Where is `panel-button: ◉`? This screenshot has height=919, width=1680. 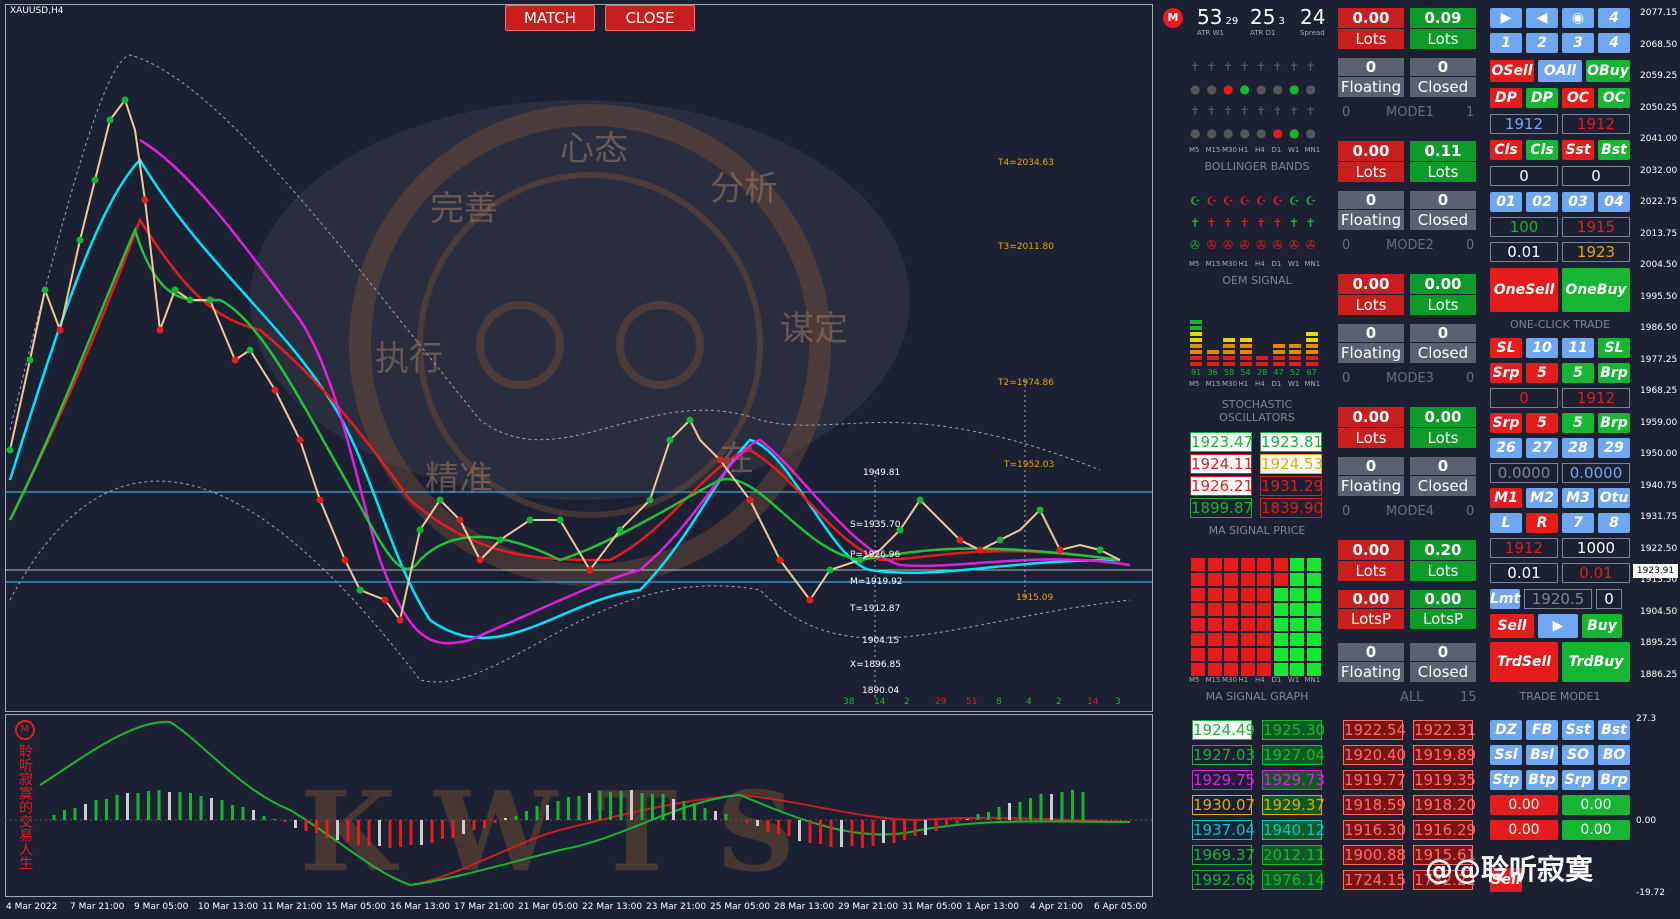 panel-button: ◉ is located at coordinates (1578, 18).